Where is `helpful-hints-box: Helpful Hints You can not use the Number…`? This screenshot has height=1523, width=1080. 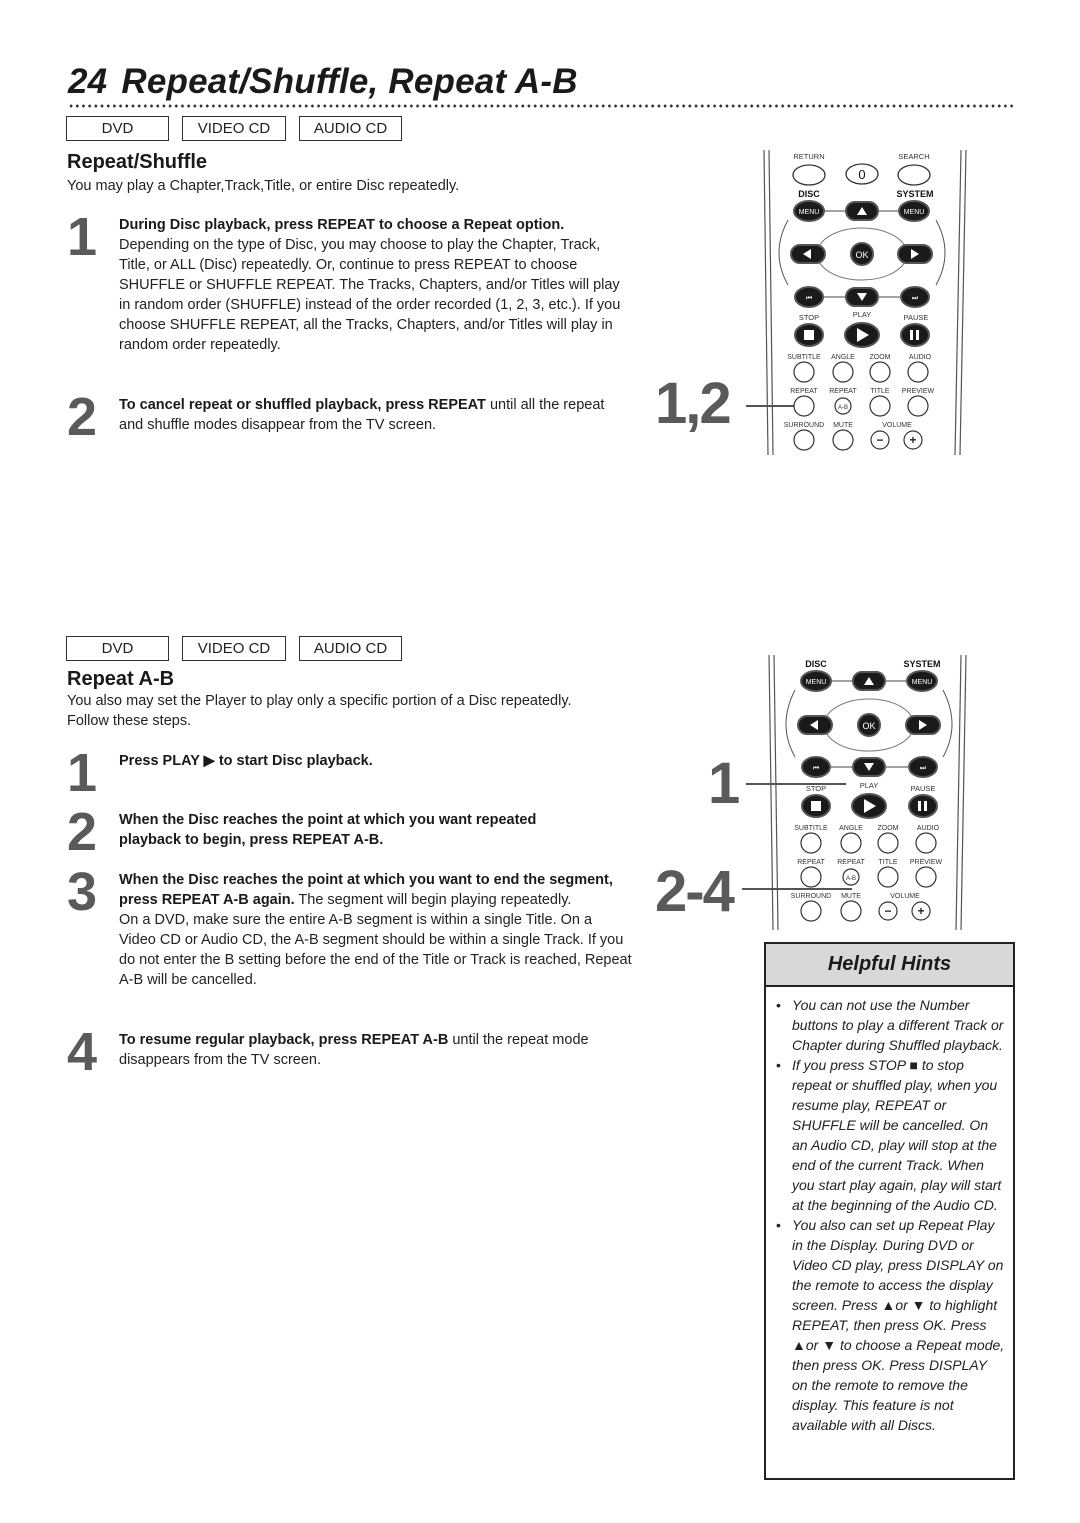 helpful-hints-box: Helpful Hints You can not use the Number… is located at coordinates (889, 1211).